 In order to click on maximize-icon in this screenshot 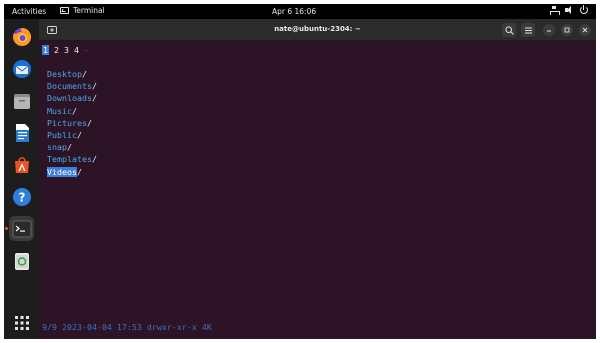, I will do `click(567, 30)`.